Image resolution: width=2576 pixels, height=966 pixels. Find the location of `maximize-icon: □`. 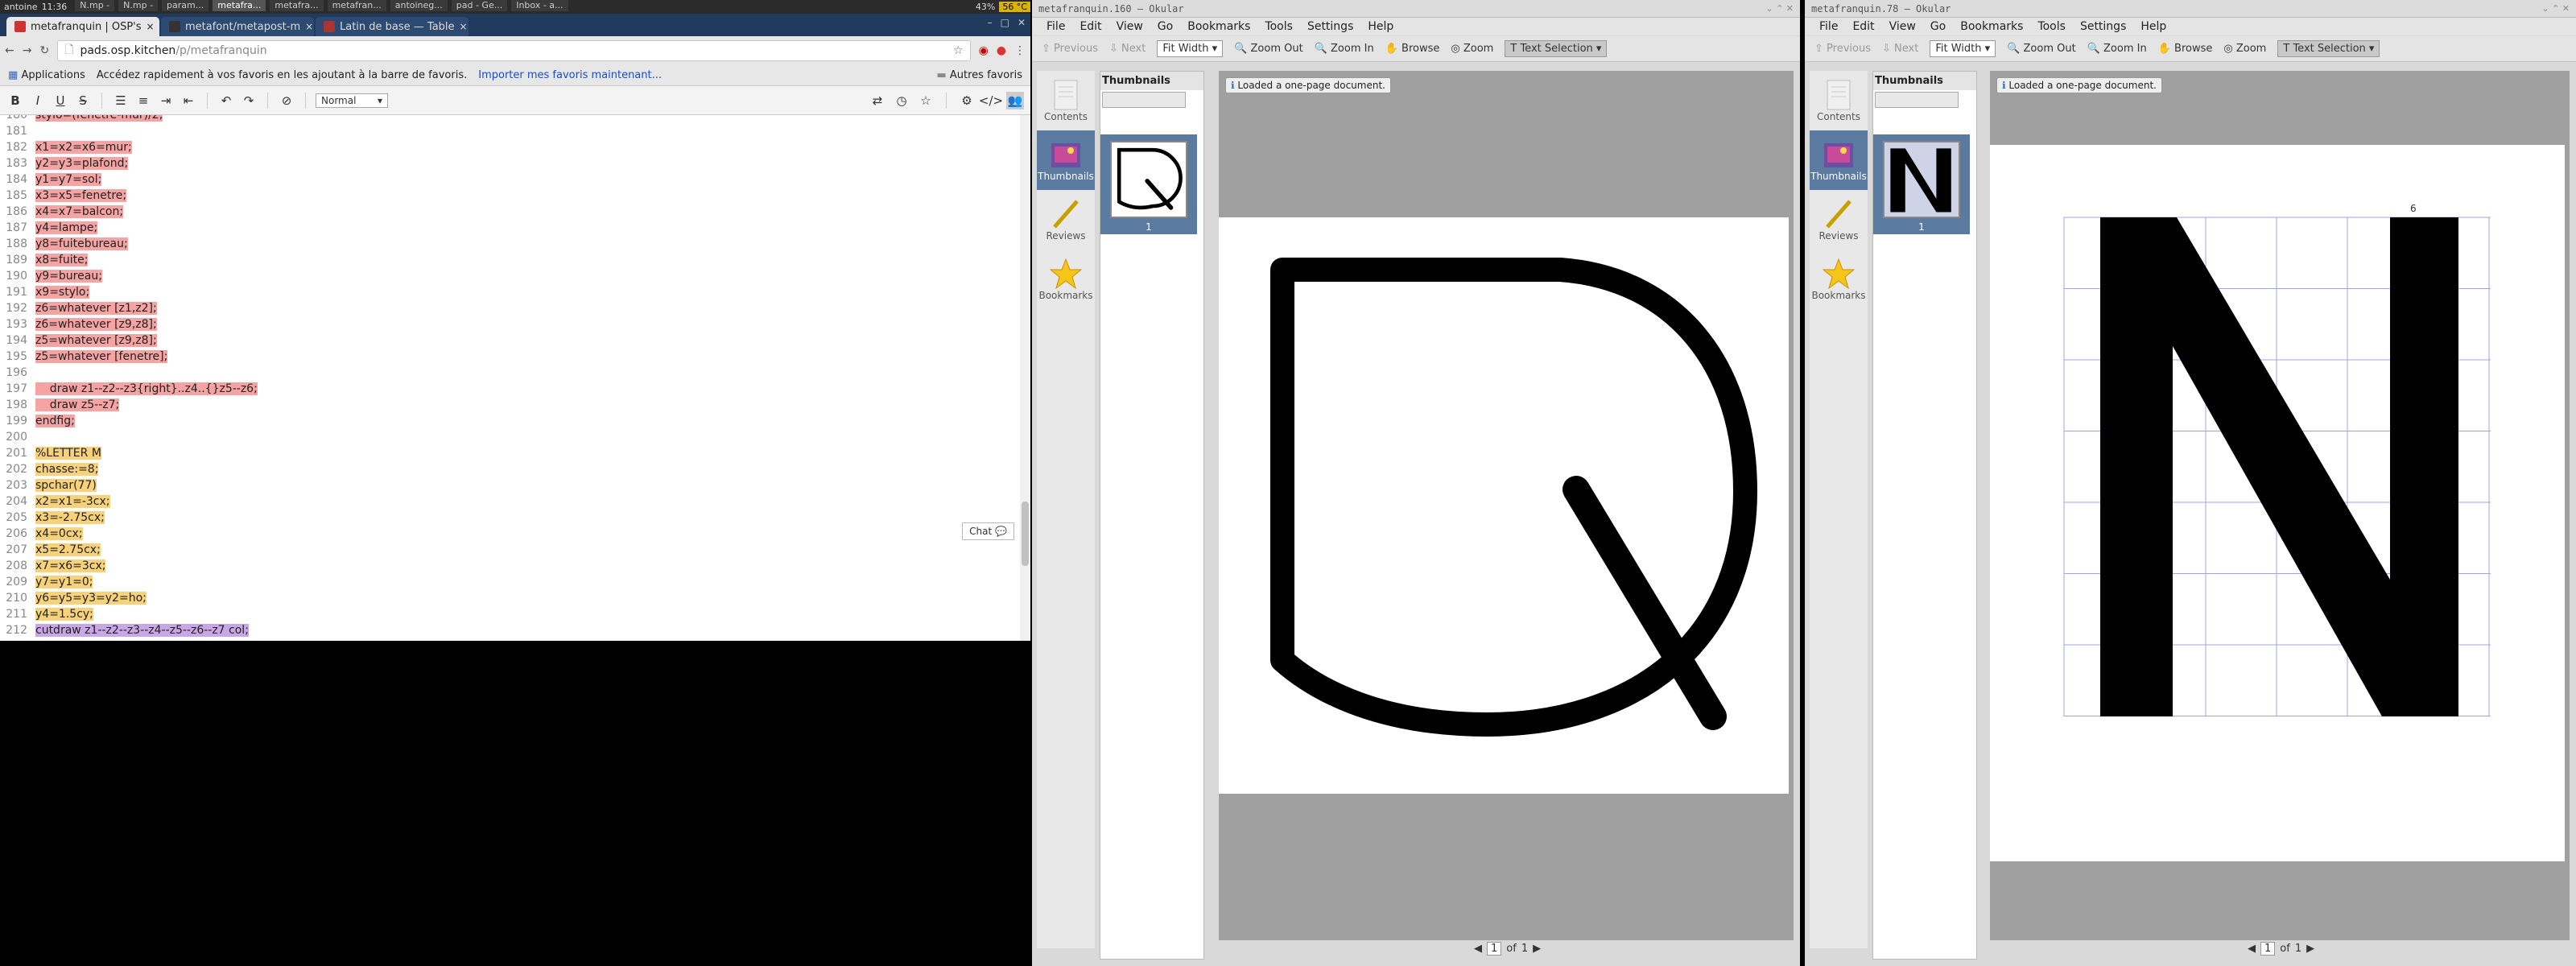

maximize-icon: □ is located at coordinates (1005, 22).